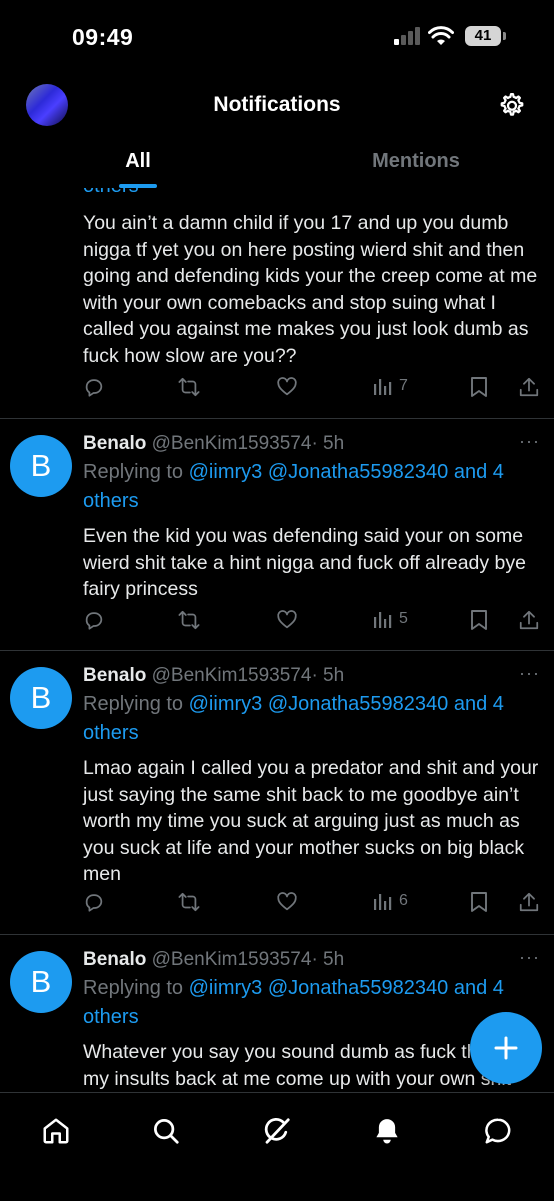 This screenshot has height=1201, width=554. I want to click on home-icon, so click(56, 1131).